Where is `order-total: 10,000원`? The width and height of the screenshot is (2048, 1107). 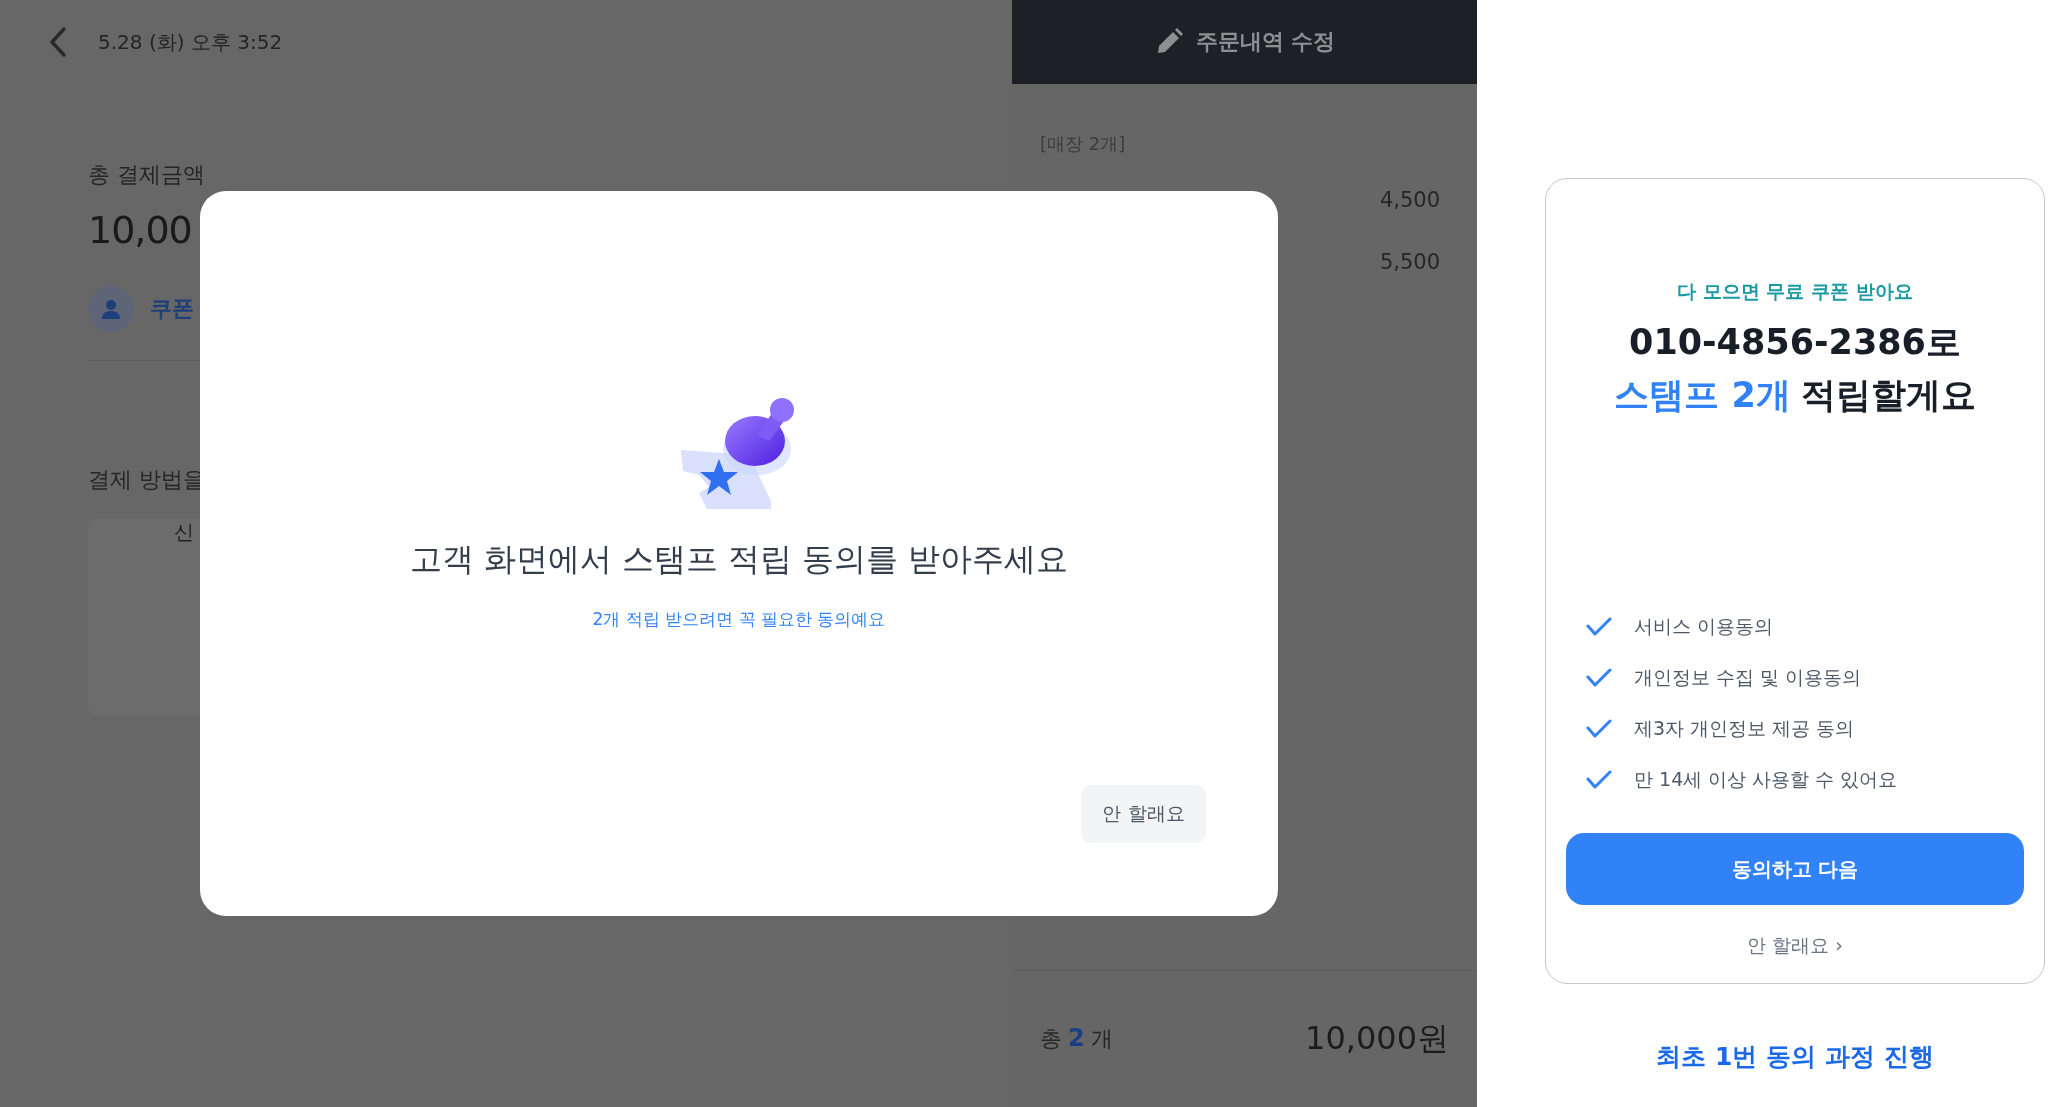
order-total: 10,000원 is located at coordinates (1377, 1038).